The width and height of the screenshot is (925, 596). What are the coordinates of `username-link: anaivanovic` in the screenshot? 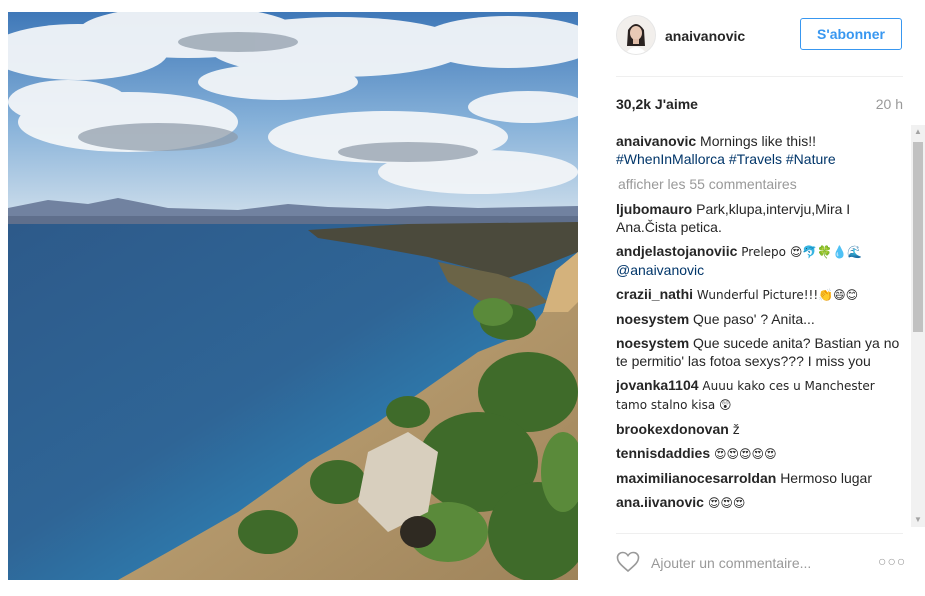 It's located at (705, 36).